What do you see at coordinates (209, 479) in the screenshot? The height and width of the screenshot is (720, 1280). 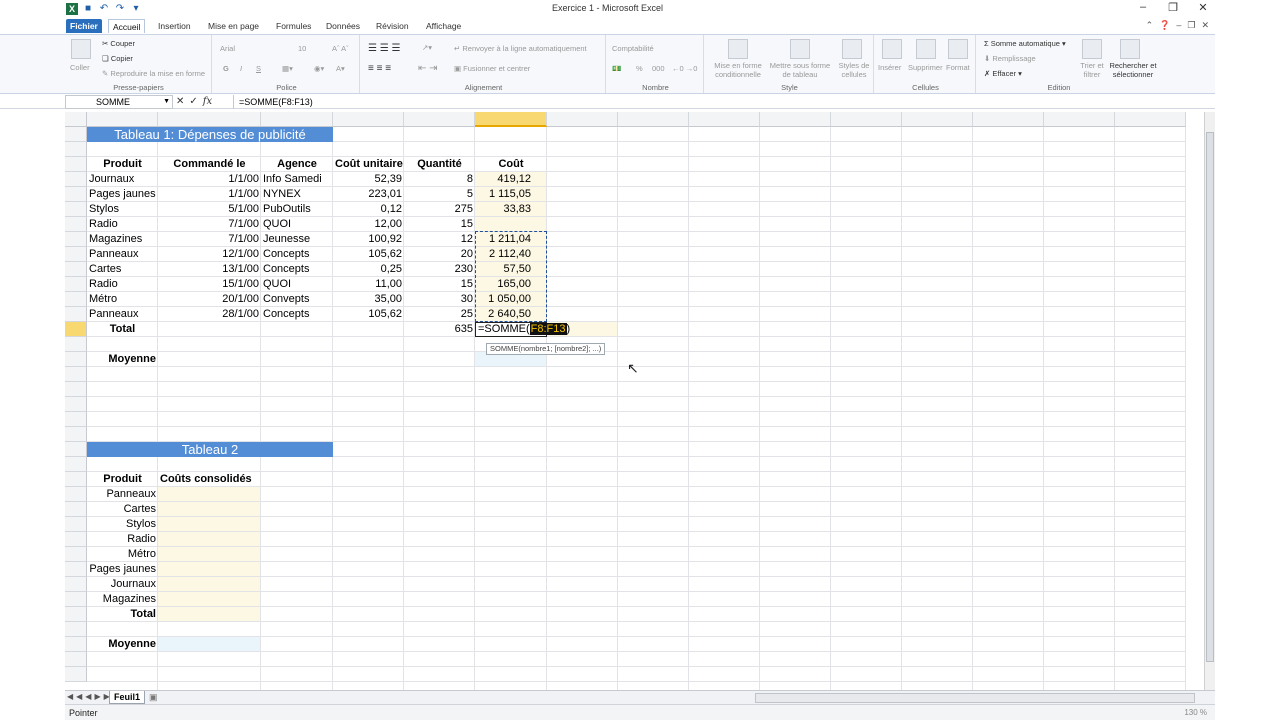 I see `table2-header: Coûts consolidés` at bounding box center [209, 479].